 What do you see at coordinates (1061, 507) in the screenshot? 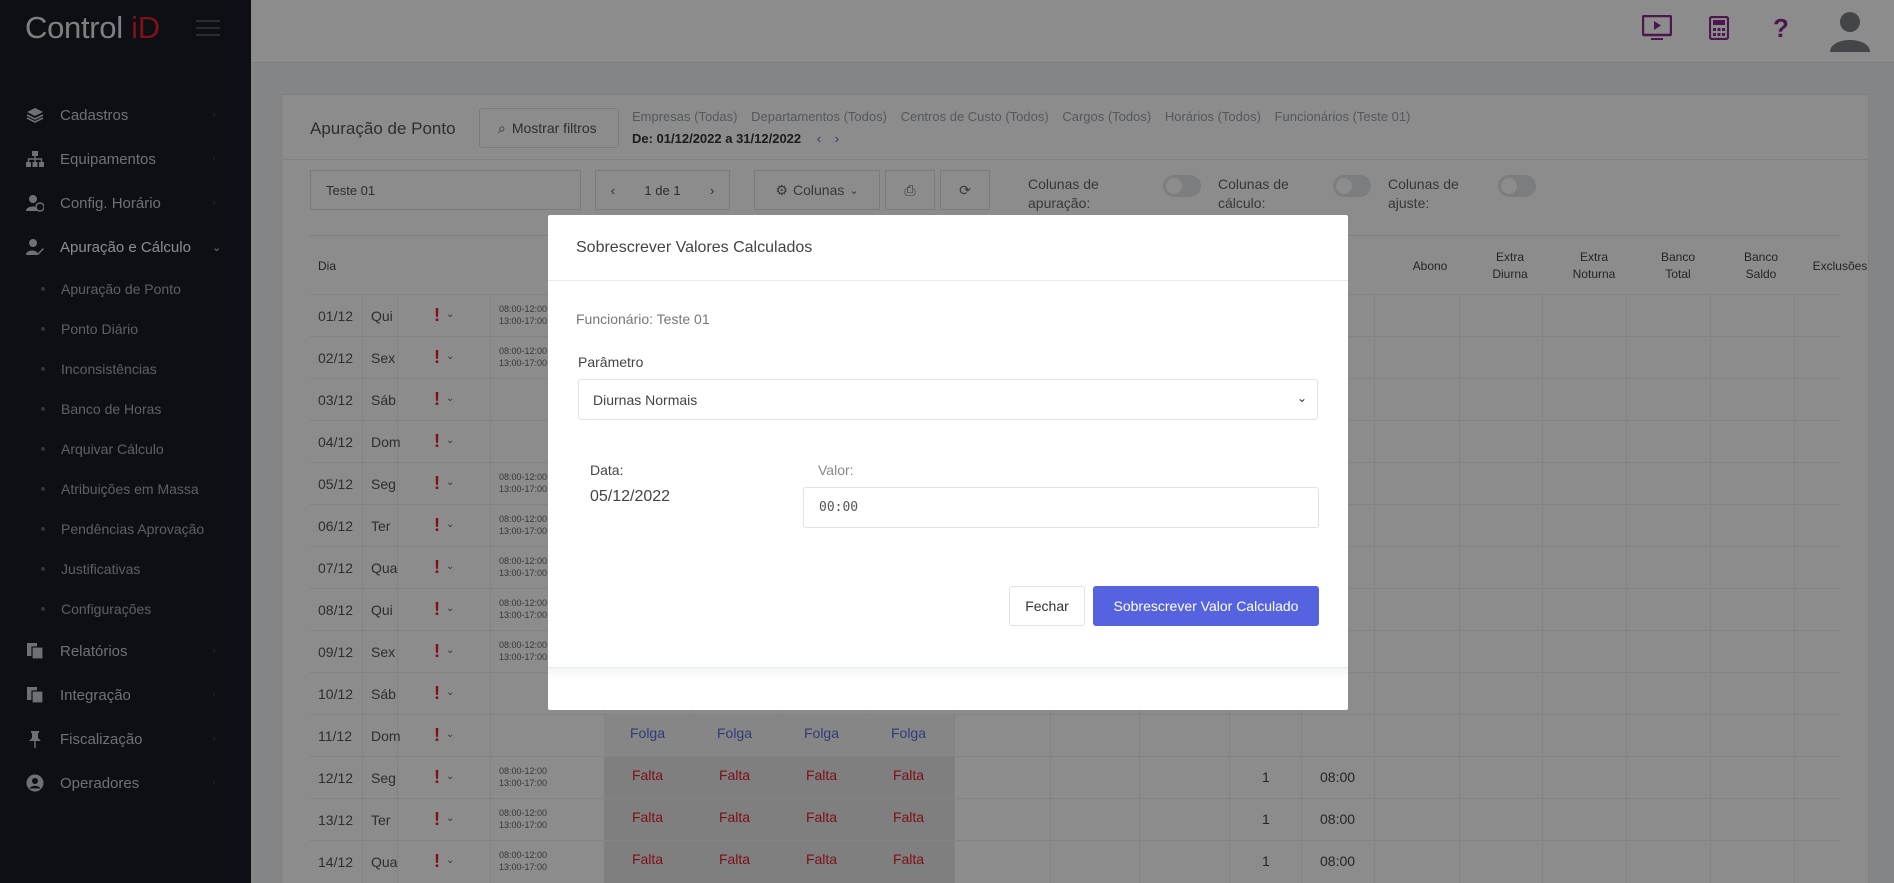
I see `value-input: 00:00` at bounding box center [1061, 507].